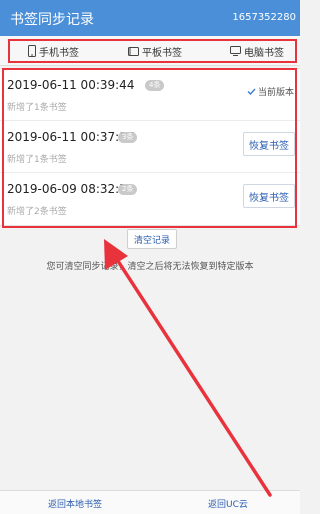 The width and height of the screenshot is (320, 514). I want to click on monitor-icon, so click(235, 51).